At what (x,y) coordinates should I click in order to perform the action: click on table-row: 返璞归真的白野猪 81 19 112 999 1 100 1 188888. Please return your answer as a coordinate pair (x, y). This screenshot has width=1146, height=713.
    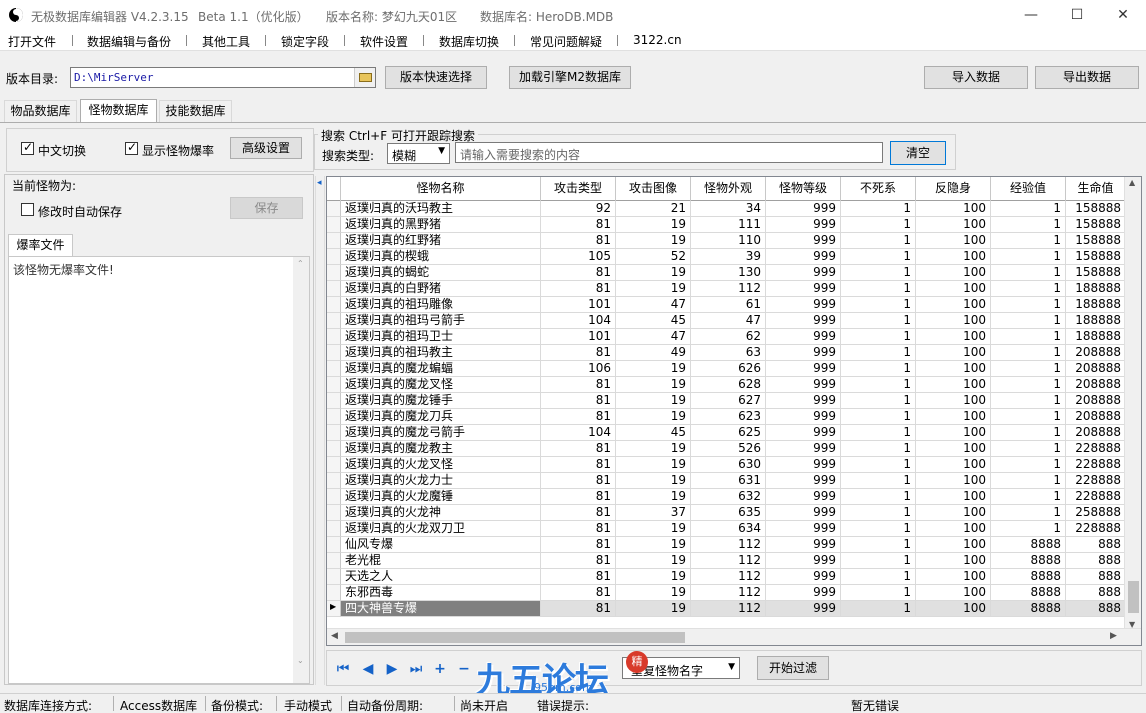
    Looking at the image, I should click on (727, 289).